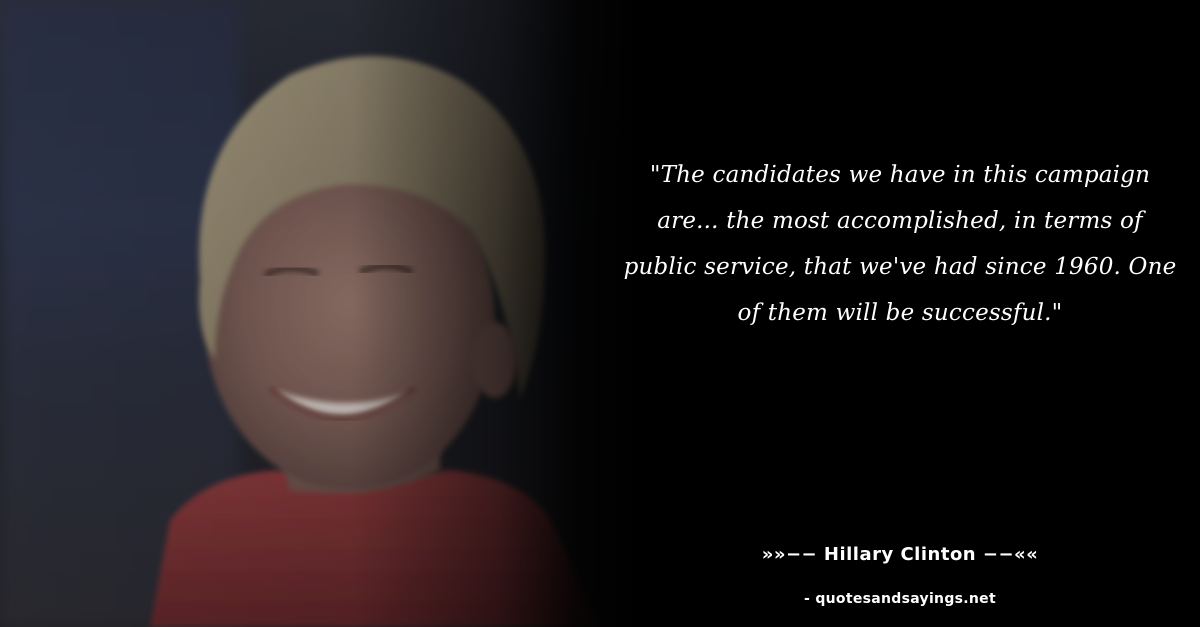 The image size is (1200, 627). What do you see at coordinates (900, 599) in the screenshot?
I see `source-watermark: - quotesandsayings.net` at bounding box center [900, 599].